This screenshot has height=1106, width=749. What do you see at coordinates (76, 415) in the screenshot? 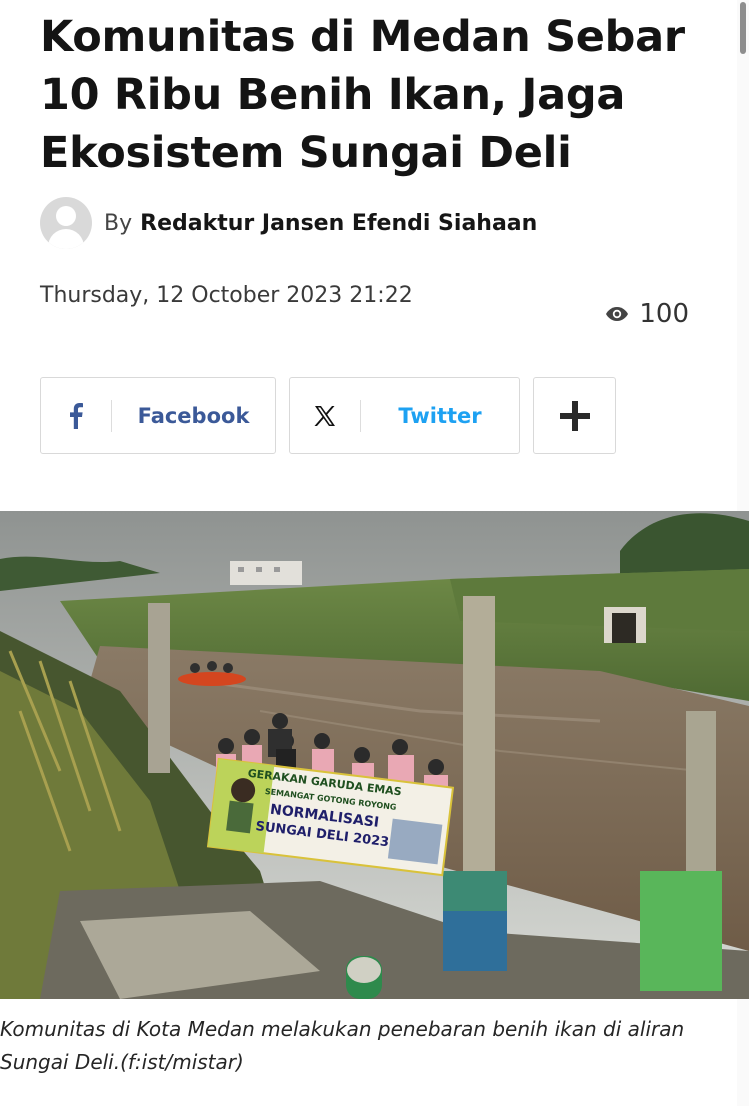
I see `facebook-f-icon` at bounding box center [76, 415].